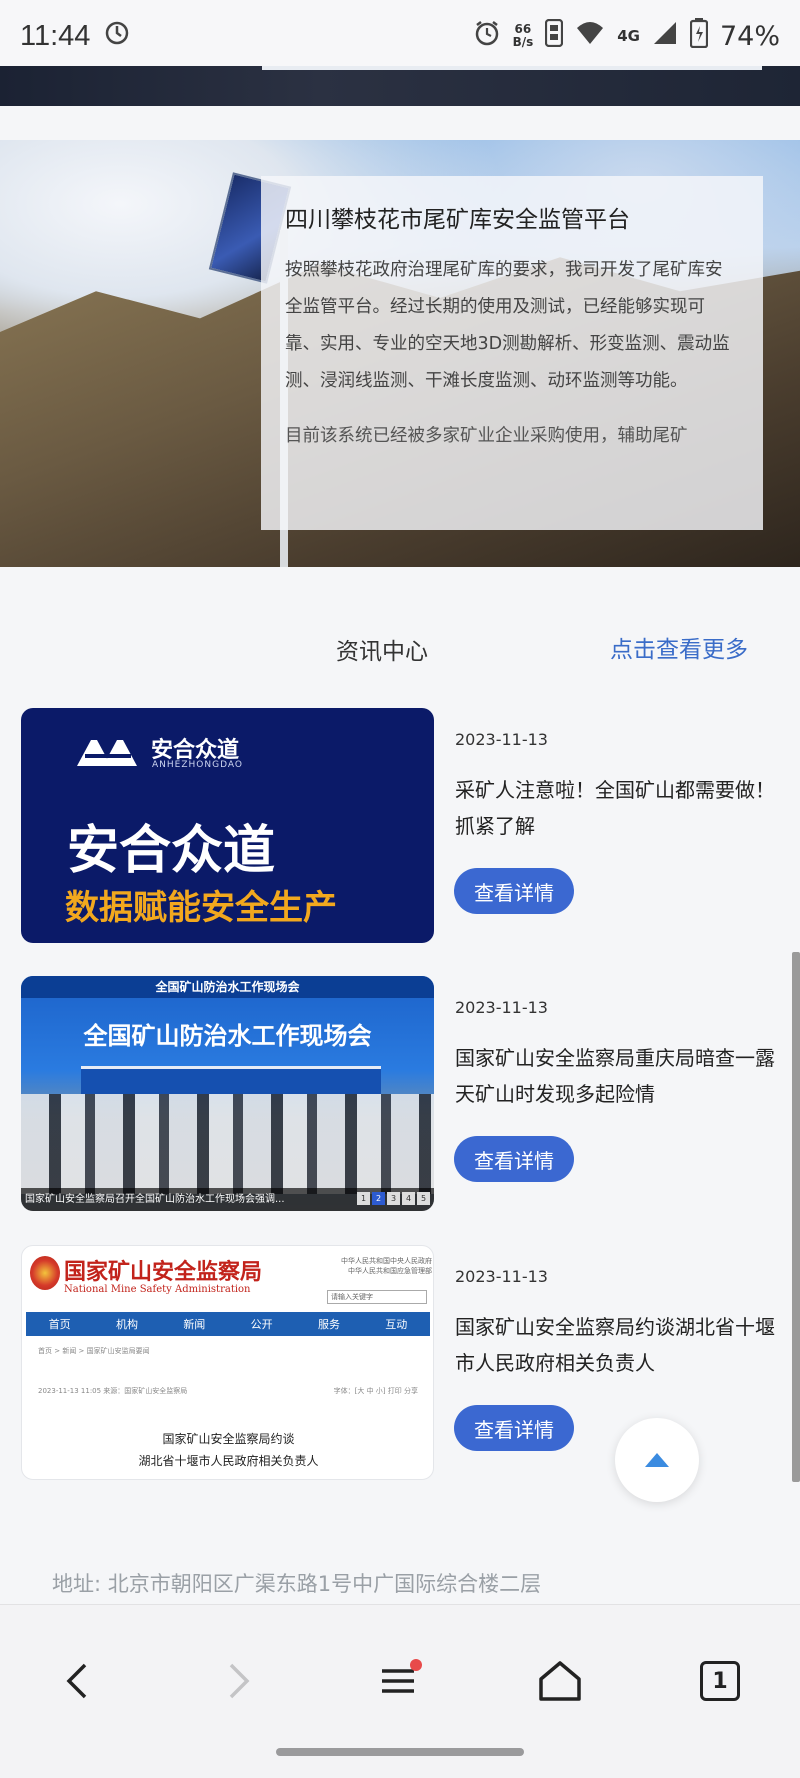 The image size is (800, 1778). I want to click on thumb-site-title: 国家矿山安全监察局, so click(163, 1272).